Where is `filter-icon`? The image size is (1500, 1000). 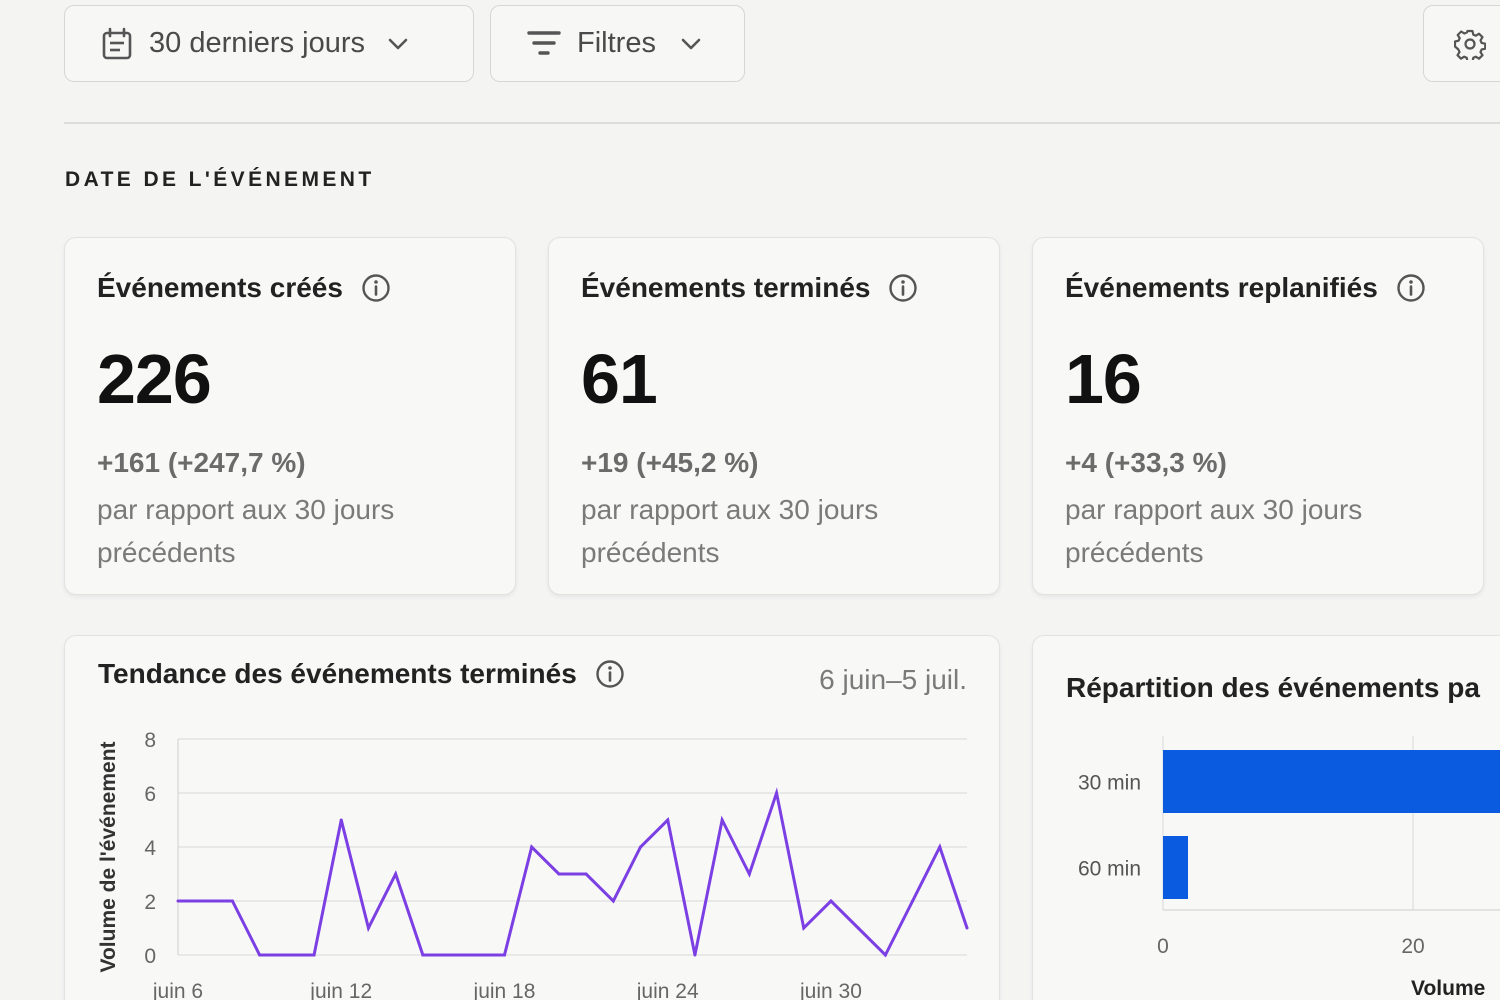
filter-icon is located at coordinates (544, 42).